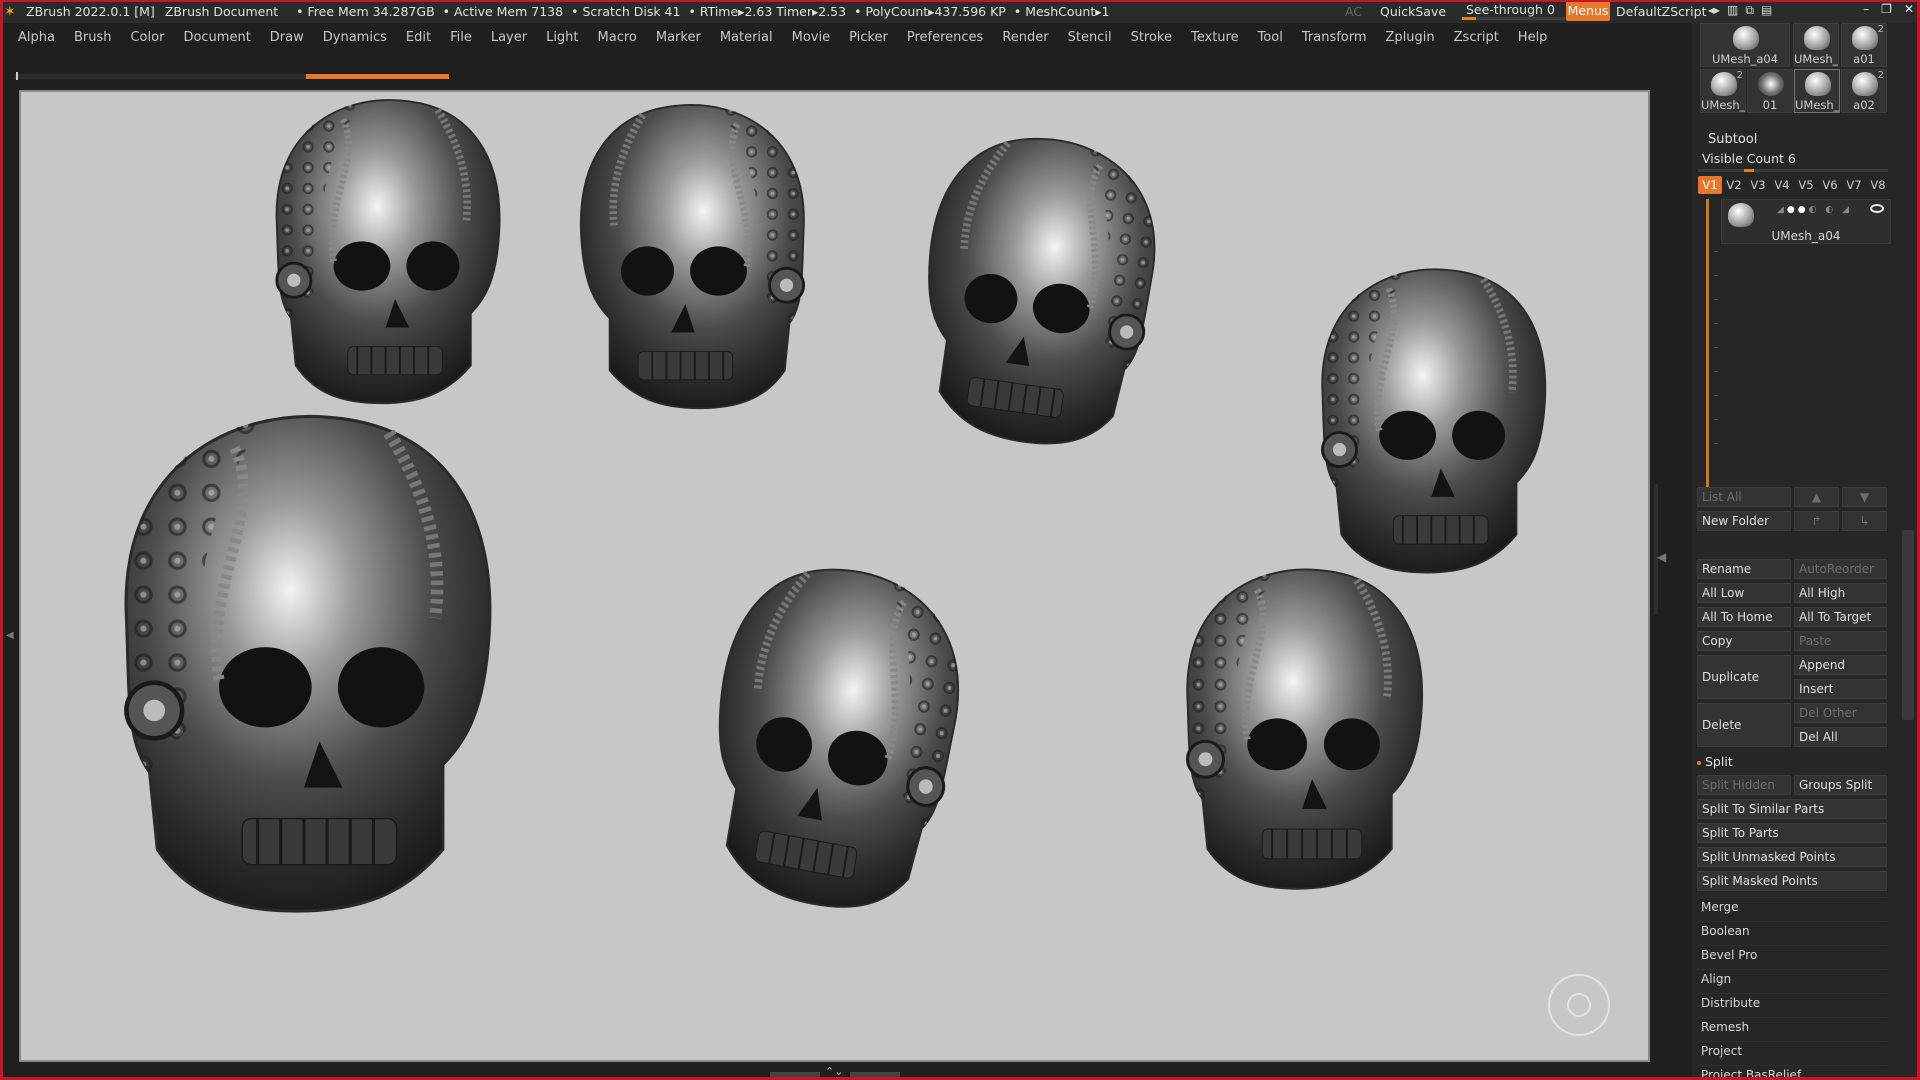  What do you see at coordinates (1792, 1051) in the screenshot?
I see `section-project: Project` at bounding box center [1792, 1051].